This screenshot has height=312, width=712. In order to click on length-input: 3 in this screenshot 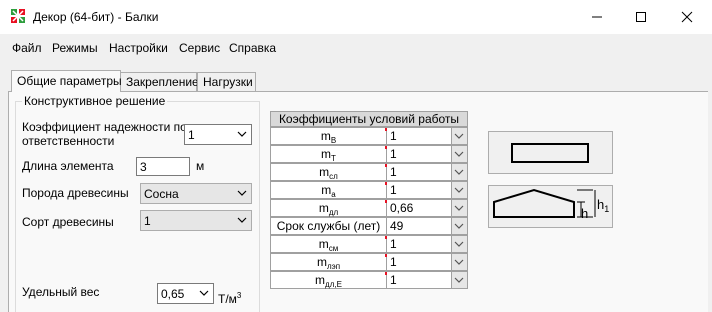, I will do `click(163, 166)`.